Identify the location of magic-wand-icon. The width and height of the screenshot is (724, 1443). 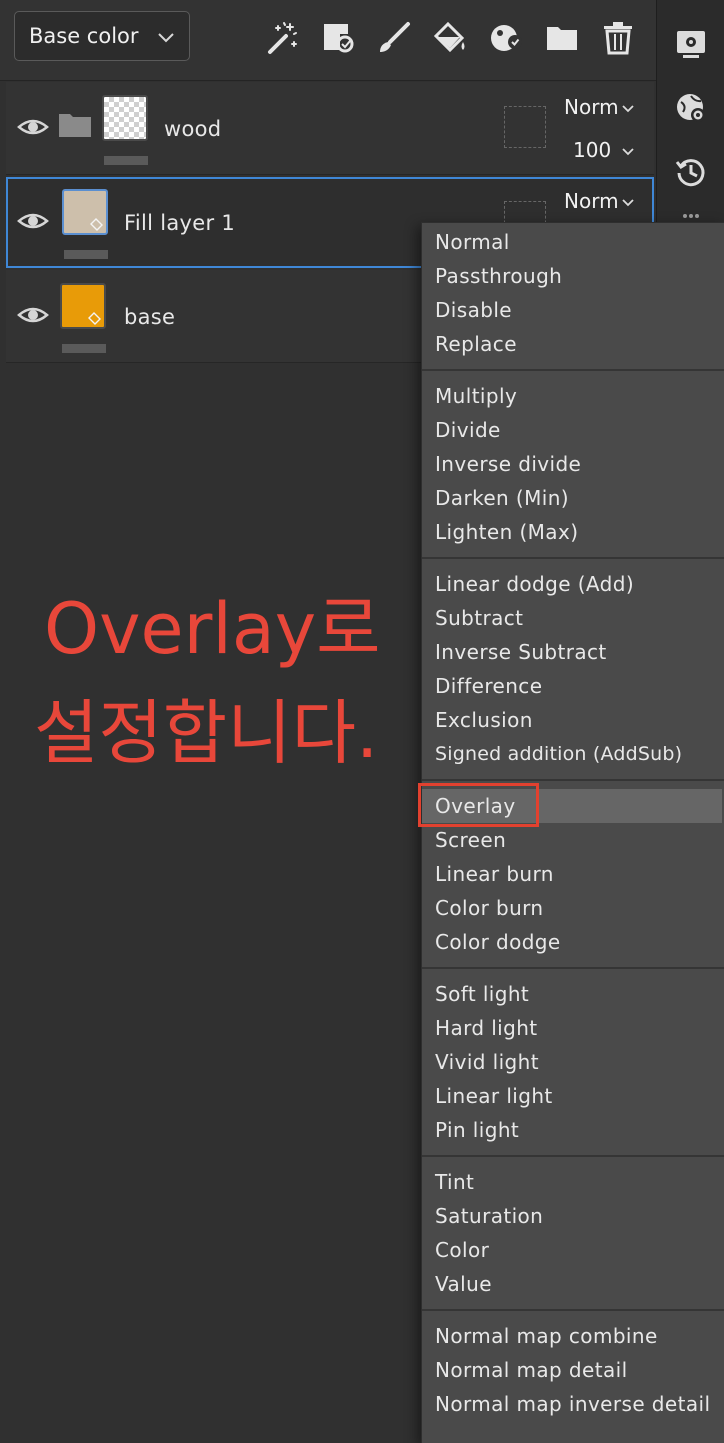
(282, 38).